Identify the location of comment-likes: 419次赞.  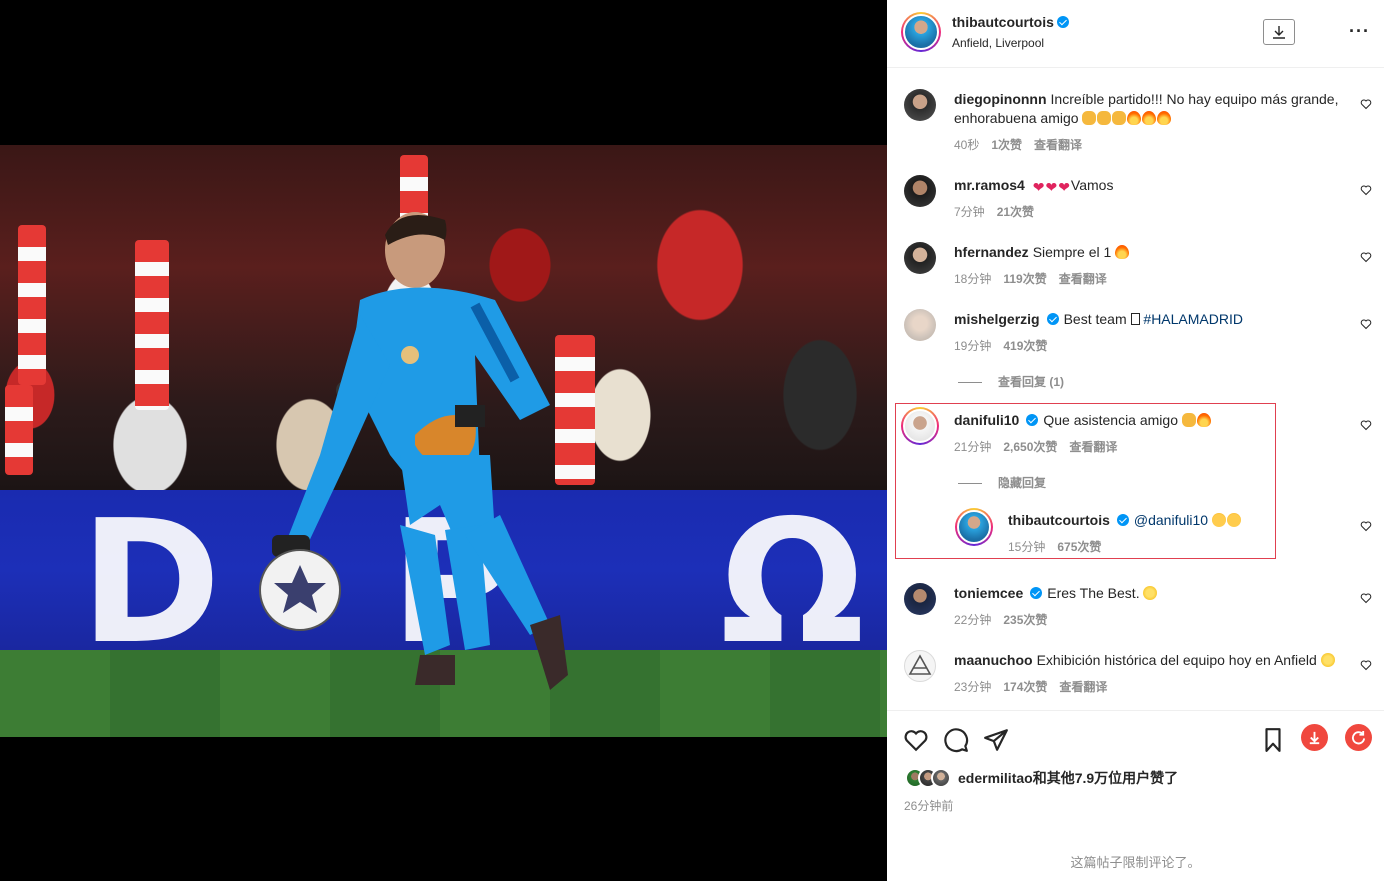
(1025, 346).